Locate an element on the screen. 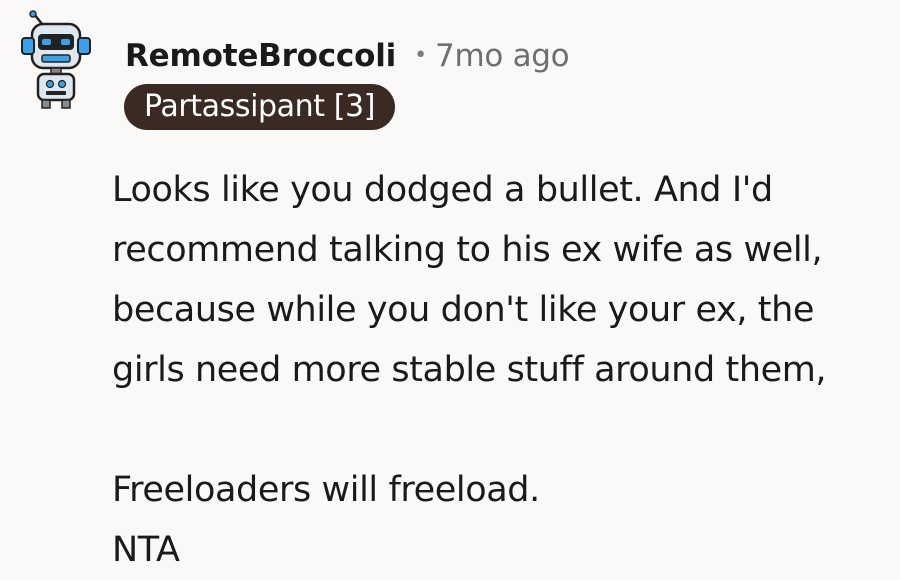  robot-avatar-icon is located at coordinates (56, 59).